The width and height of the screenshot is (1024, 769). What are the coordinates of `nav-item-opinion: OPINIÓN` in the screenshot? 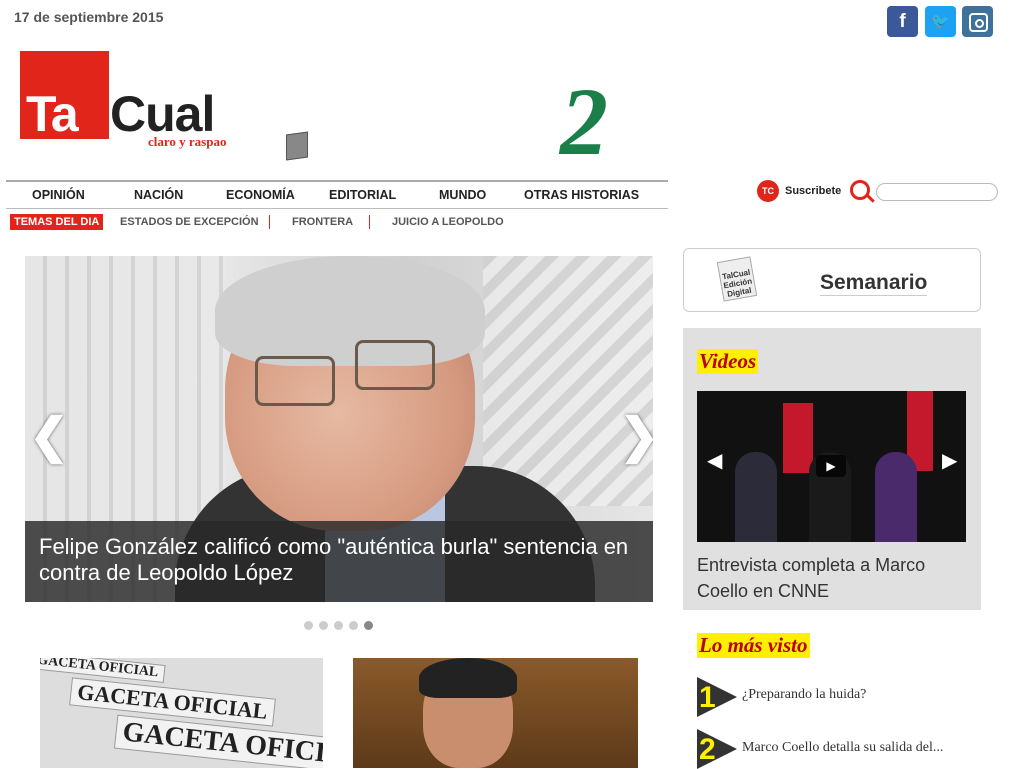 It's located at (58, 195).